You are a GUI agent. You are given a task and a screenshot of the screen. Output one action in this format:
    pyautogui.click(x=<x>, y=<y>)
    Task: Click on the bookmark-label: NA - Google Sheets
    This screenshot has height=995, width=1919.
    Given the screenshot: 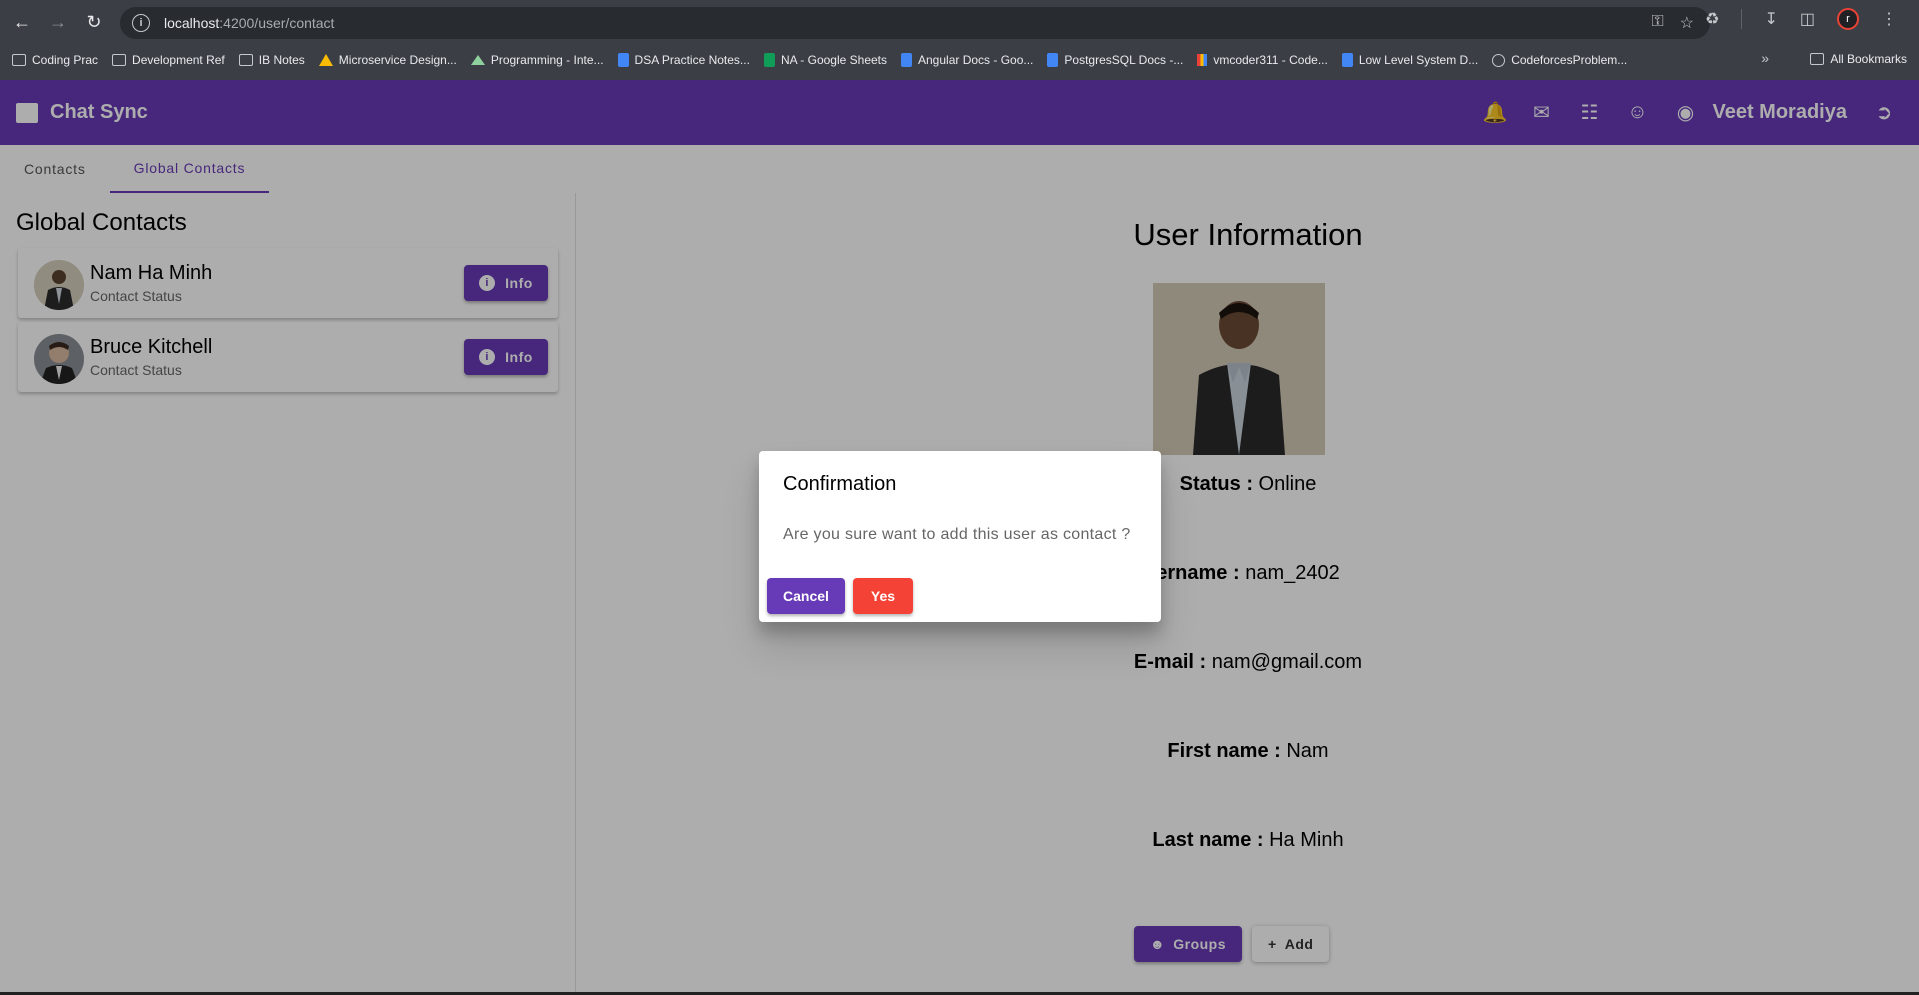 What is the action you would take?
    pyautogui.click(x=833, y=60)
    